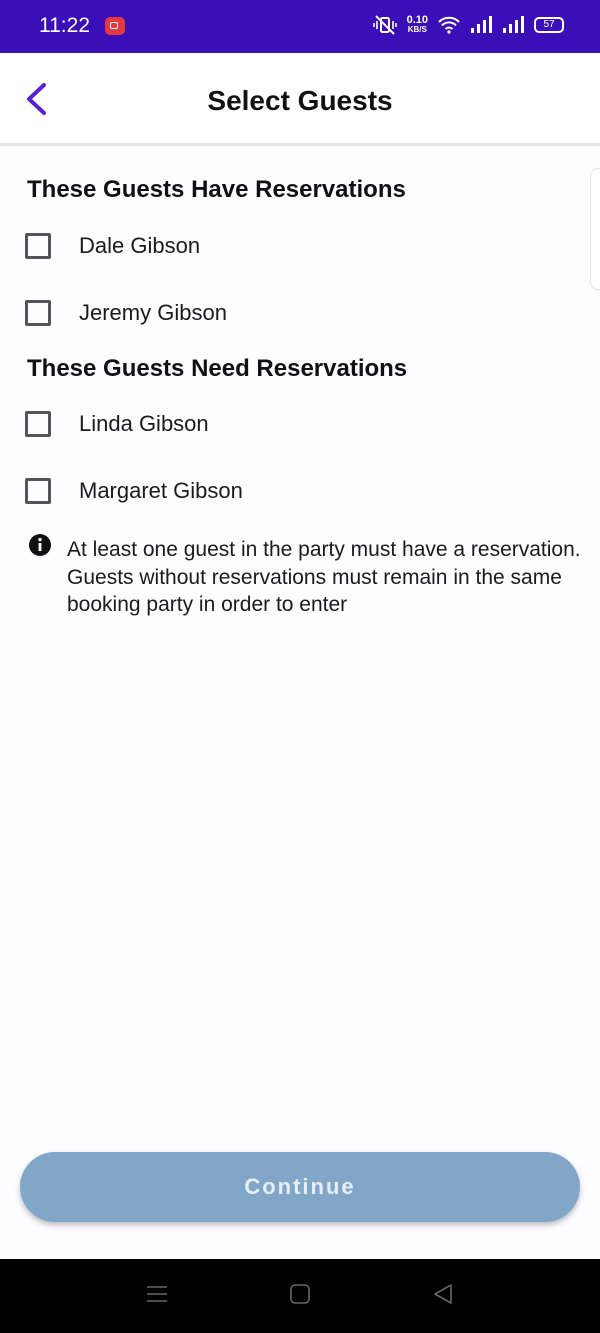 The image size is (600, 1333). I want to click on network-speed-value: 0.10, so click(417, 20).